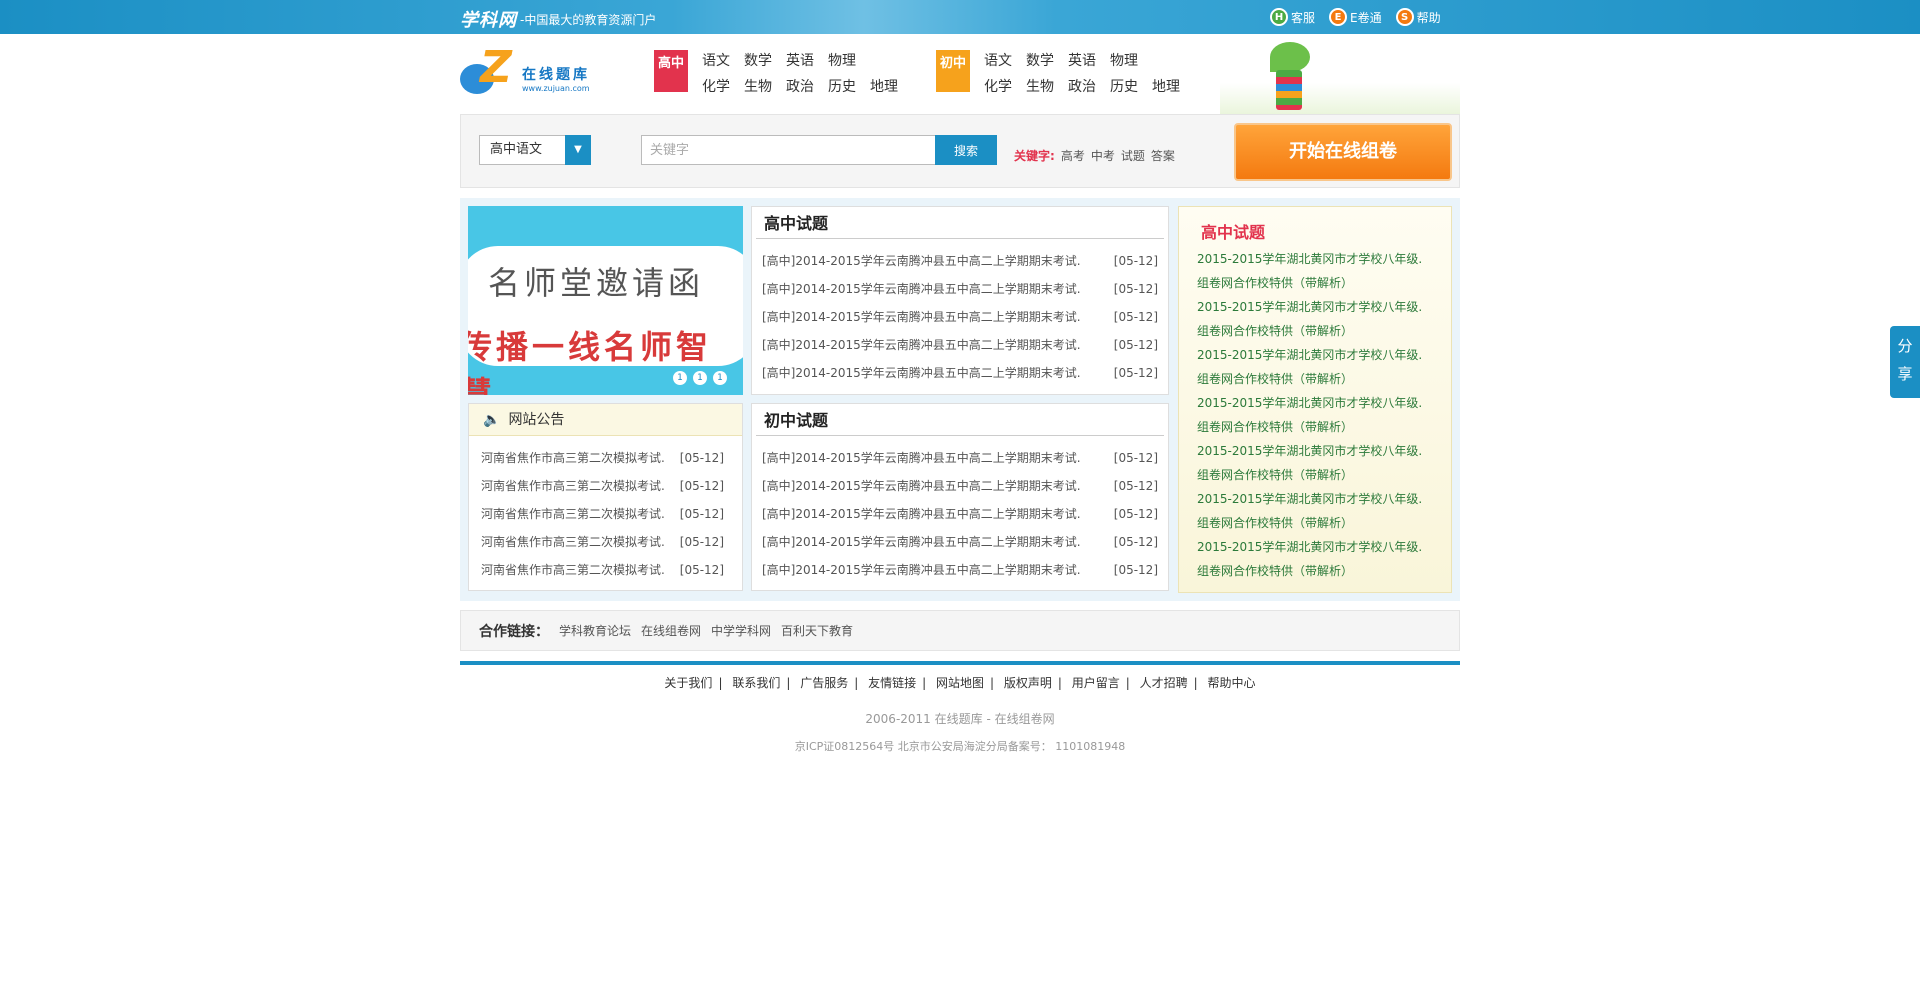  What do you see at coordinates (1164, 683) in the screenshot?
I see `footer-link: 人才招聘` at bounding box center [1164, 683].